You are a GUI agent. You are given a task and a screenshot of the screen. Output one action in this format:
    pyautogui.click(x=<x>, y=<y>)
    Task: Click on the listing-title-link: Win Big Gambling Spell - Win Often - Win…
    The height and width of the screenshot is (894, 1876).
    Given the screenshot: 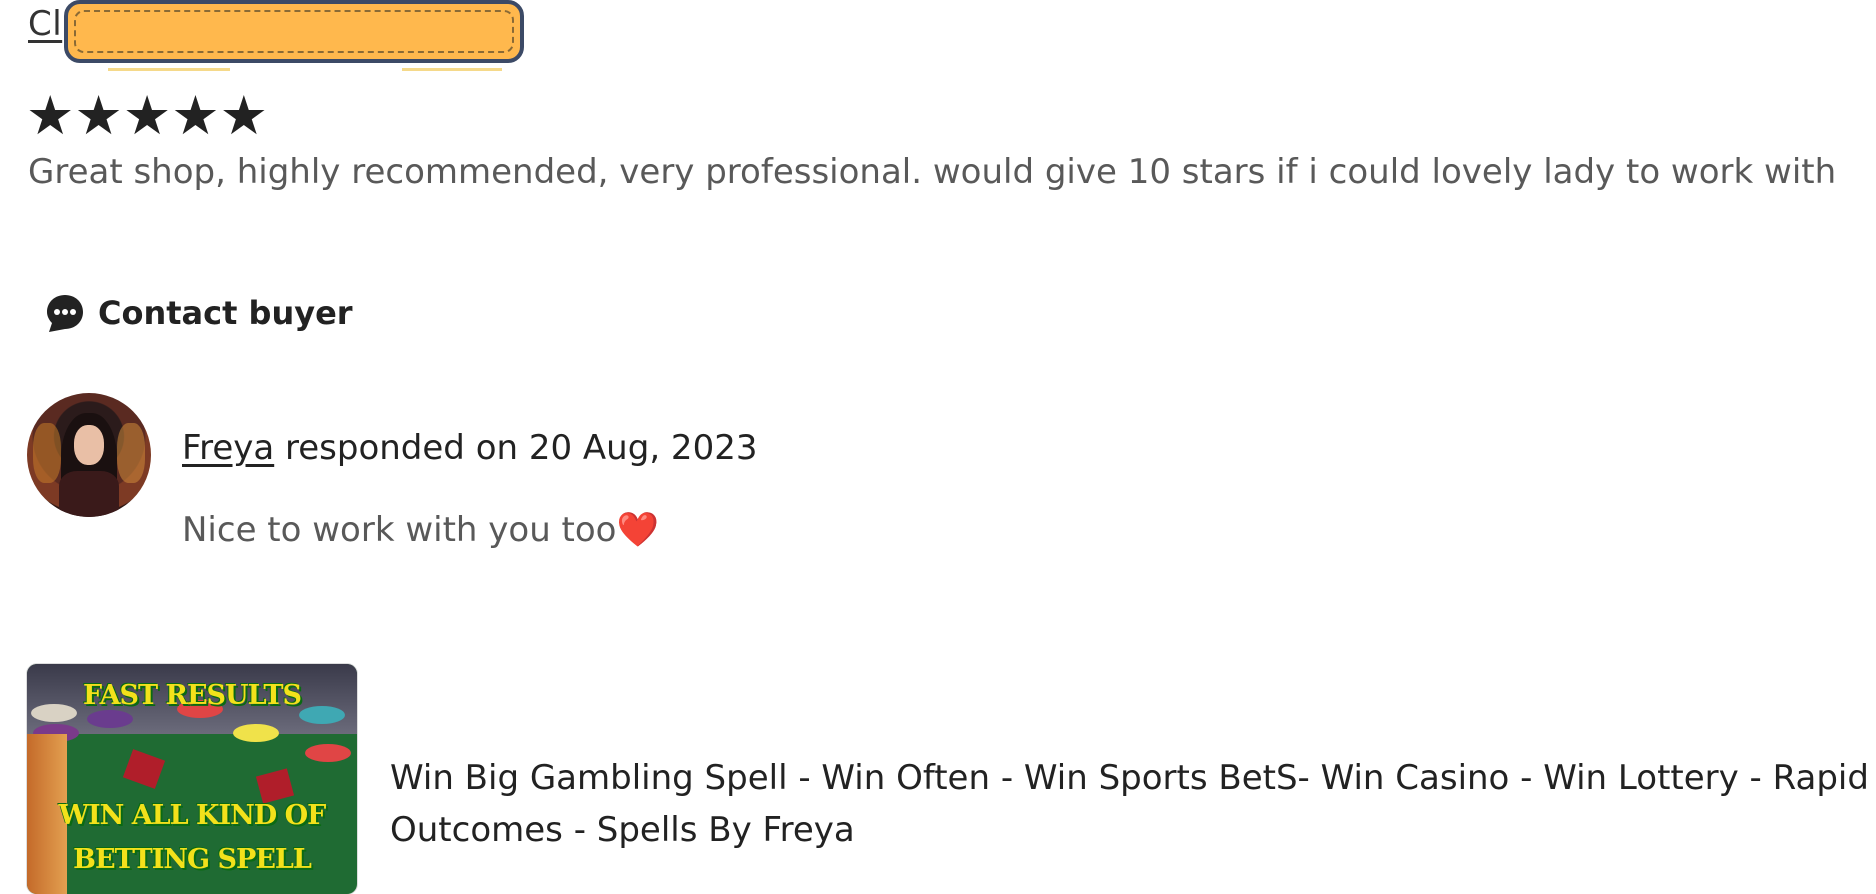 What is the action you would take?
    pyautogui.click(x=1133, y=804)
    